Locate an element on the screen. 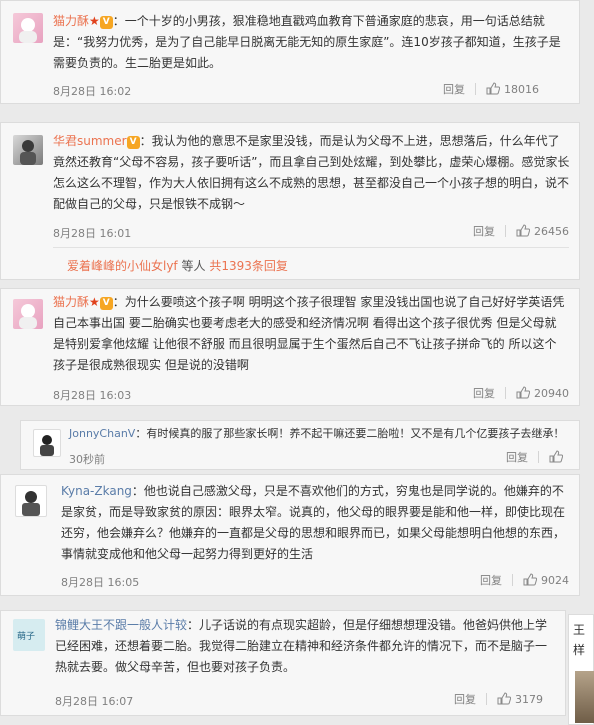  side-image is located at coordinates (584, 697).